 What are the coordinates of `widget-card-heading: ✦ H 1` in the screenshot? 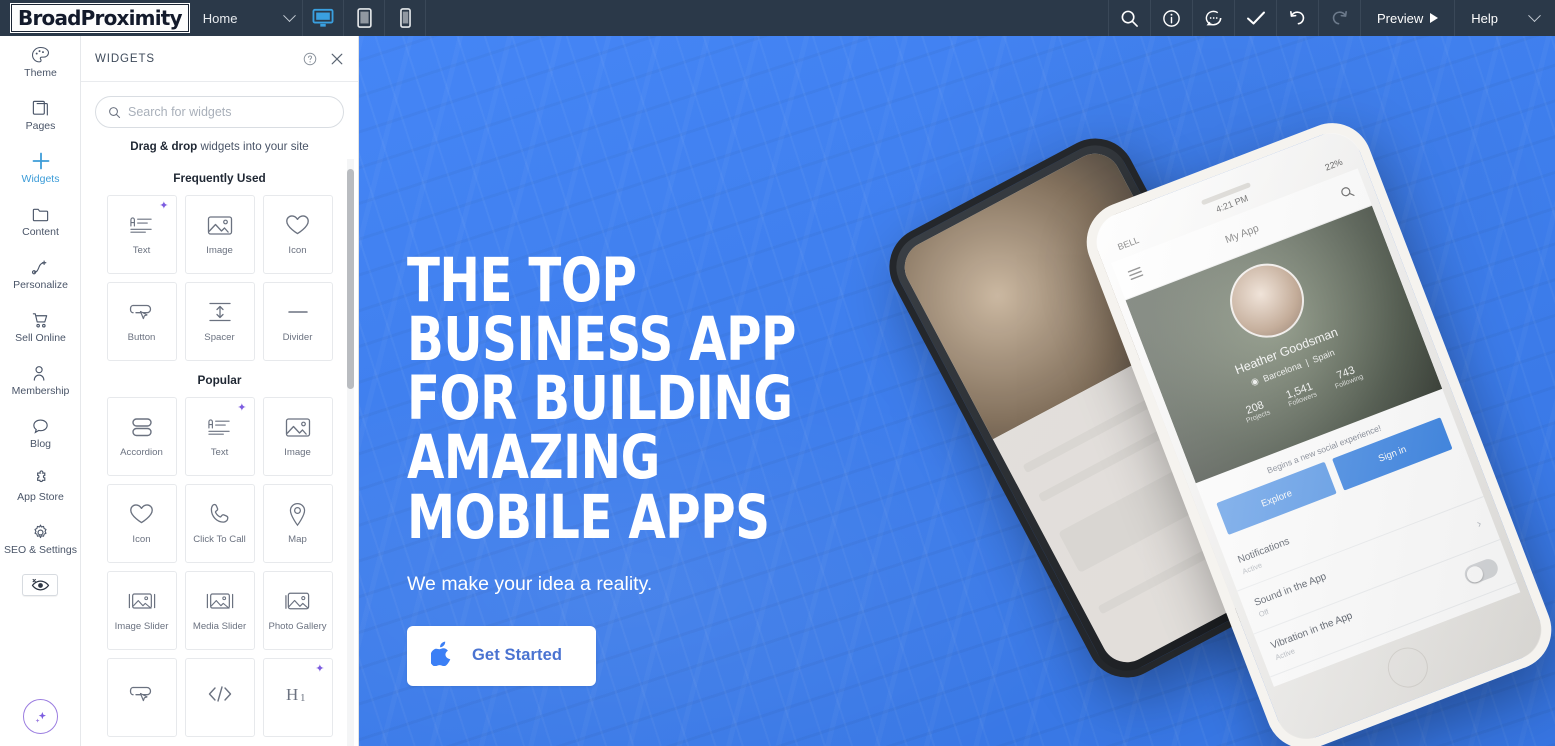 It's located at (297, 697).